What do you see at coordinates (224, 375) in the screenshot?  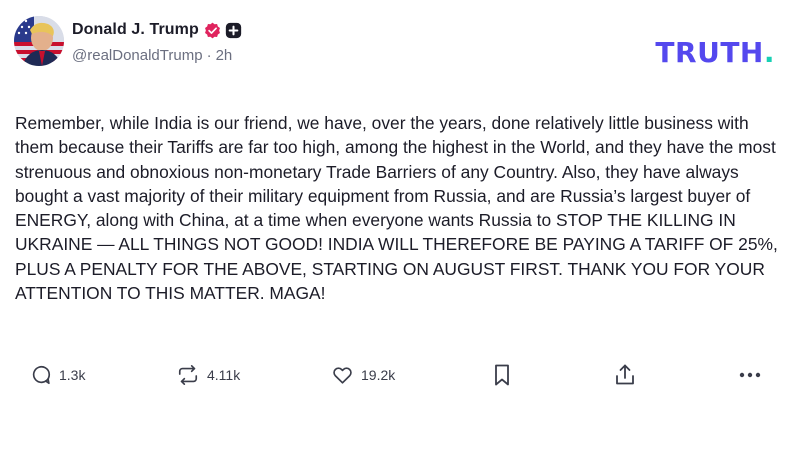 I see `retruth-count: 4.11k` at bounding box center [224, 375].